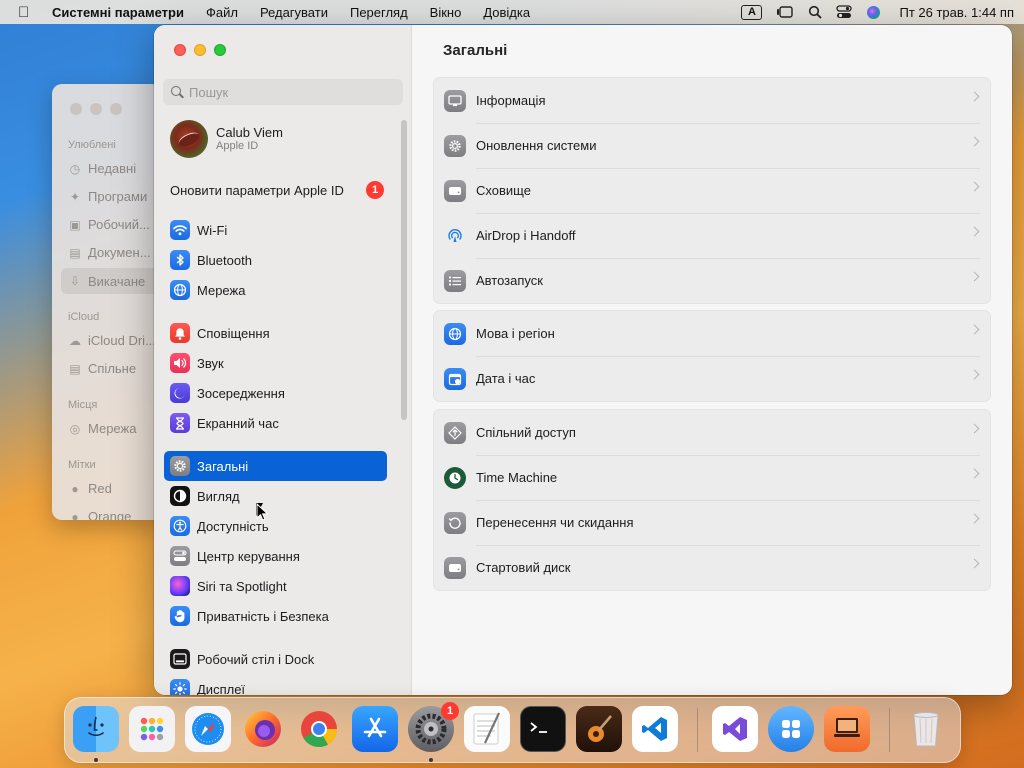 This screenshot has width=1024, height=768. I want to click on sidebar-group-desktop: Робочий стіл і Dock Дисплеї, so click(275, 669).